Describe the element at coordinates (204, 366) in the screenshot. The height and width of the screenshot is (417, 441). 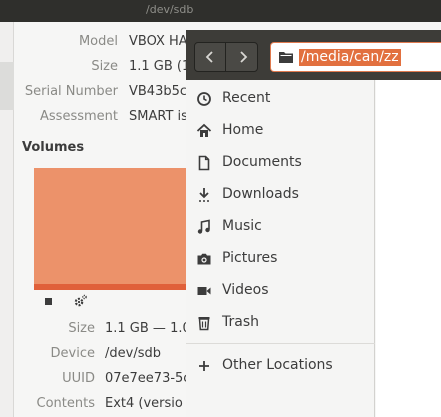
I see `plus-icon` at that location.